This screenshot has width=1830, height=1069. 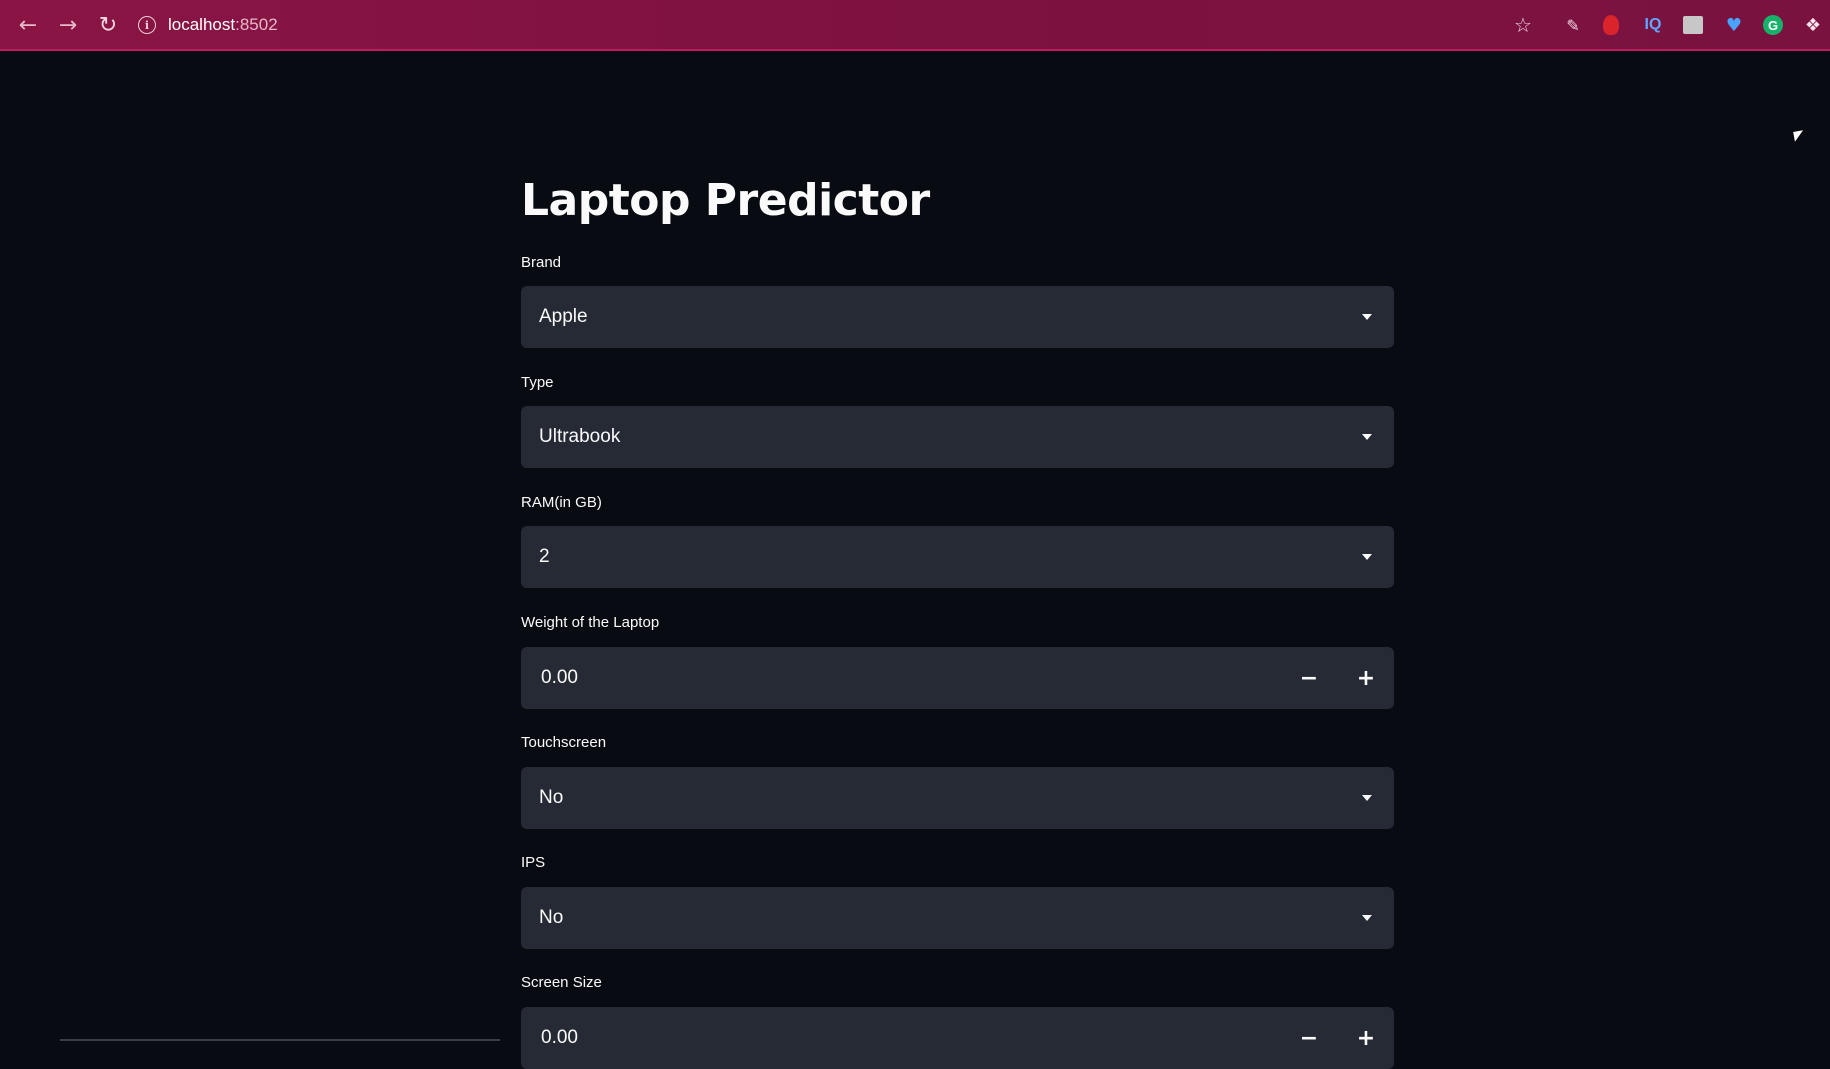 I want to click on ram-select-value: 2, so click(x=544, y=556).